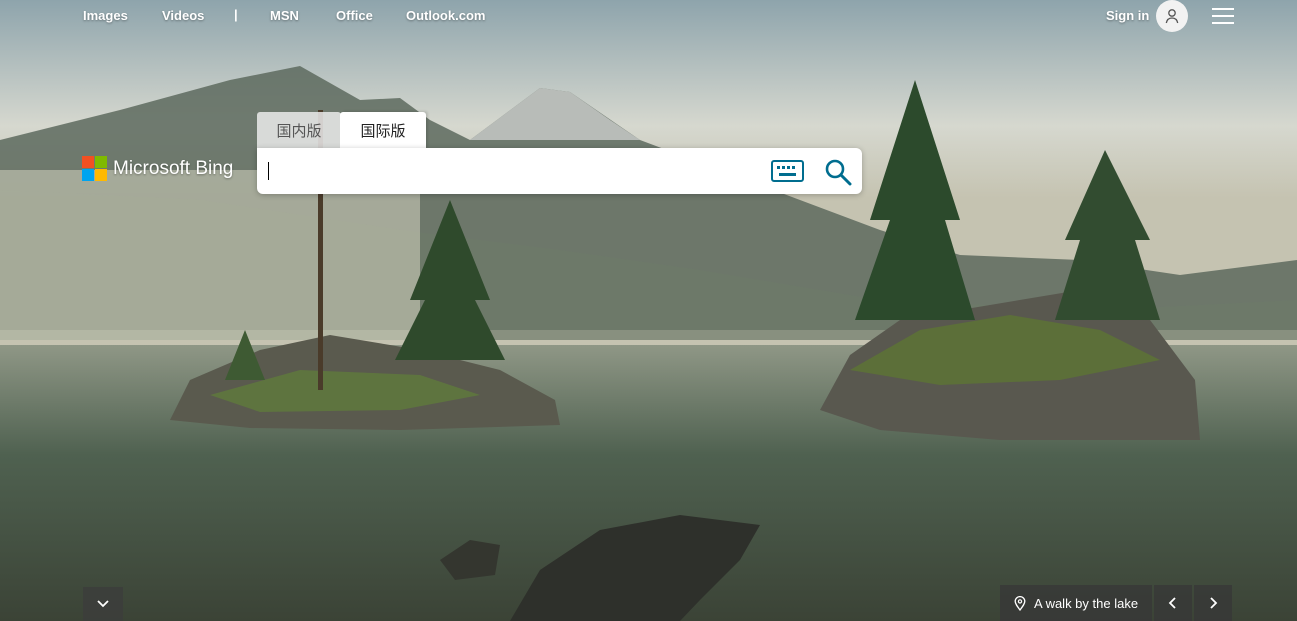 This screenshot has height=621, width=1297. I want to click on image-caption-button: A walk by the lake, so click(1076, 603).